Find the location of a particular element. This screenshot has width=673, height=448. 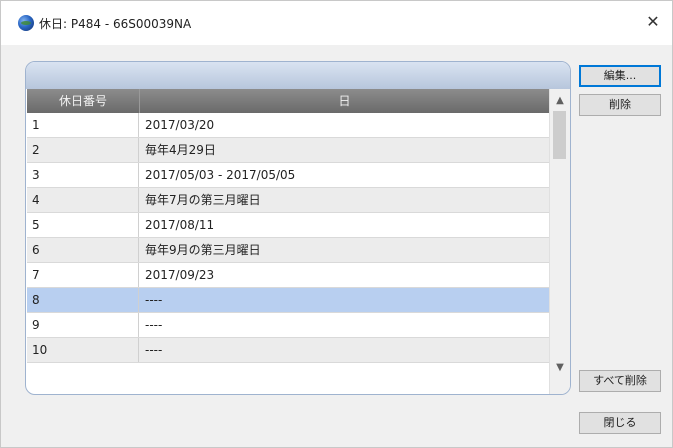

scroll-thumb is located at coordinates (559, 135).